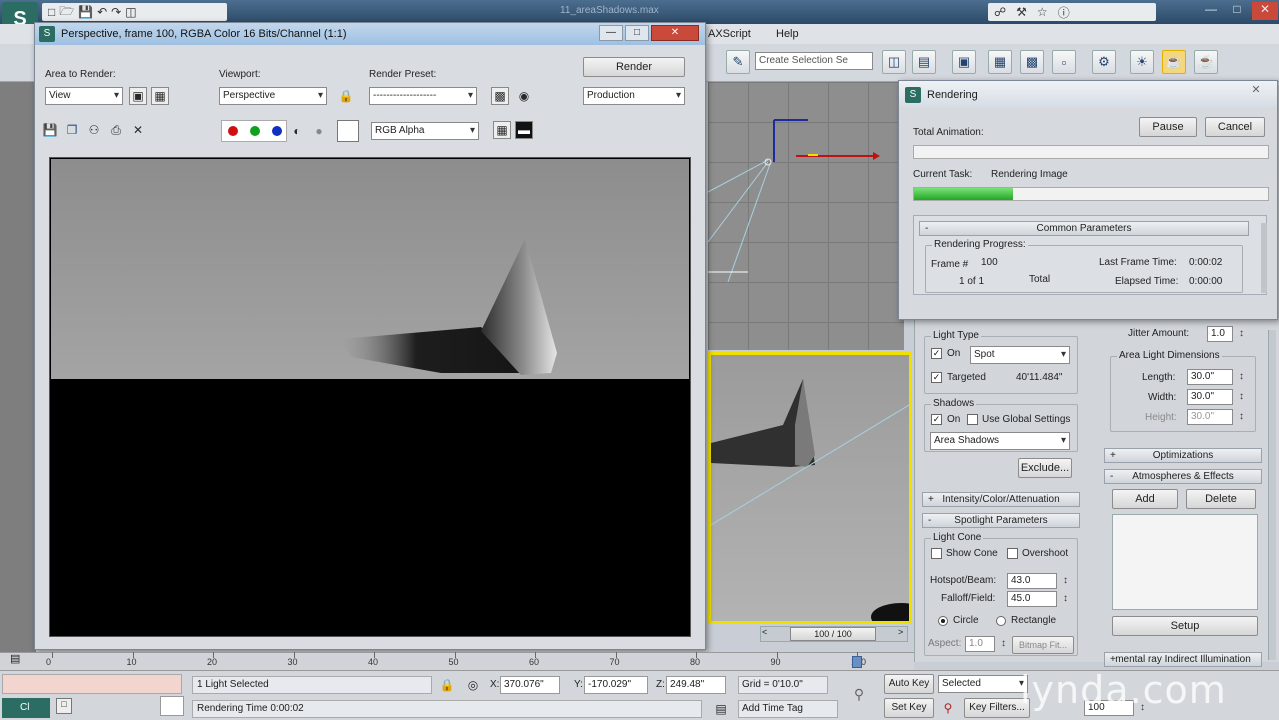 This screenshot has height=720, width=1279. Describe the element at coordinates (423, 96) in the screenshot. I see `render-preset-dropdown: -------------------` at that location.